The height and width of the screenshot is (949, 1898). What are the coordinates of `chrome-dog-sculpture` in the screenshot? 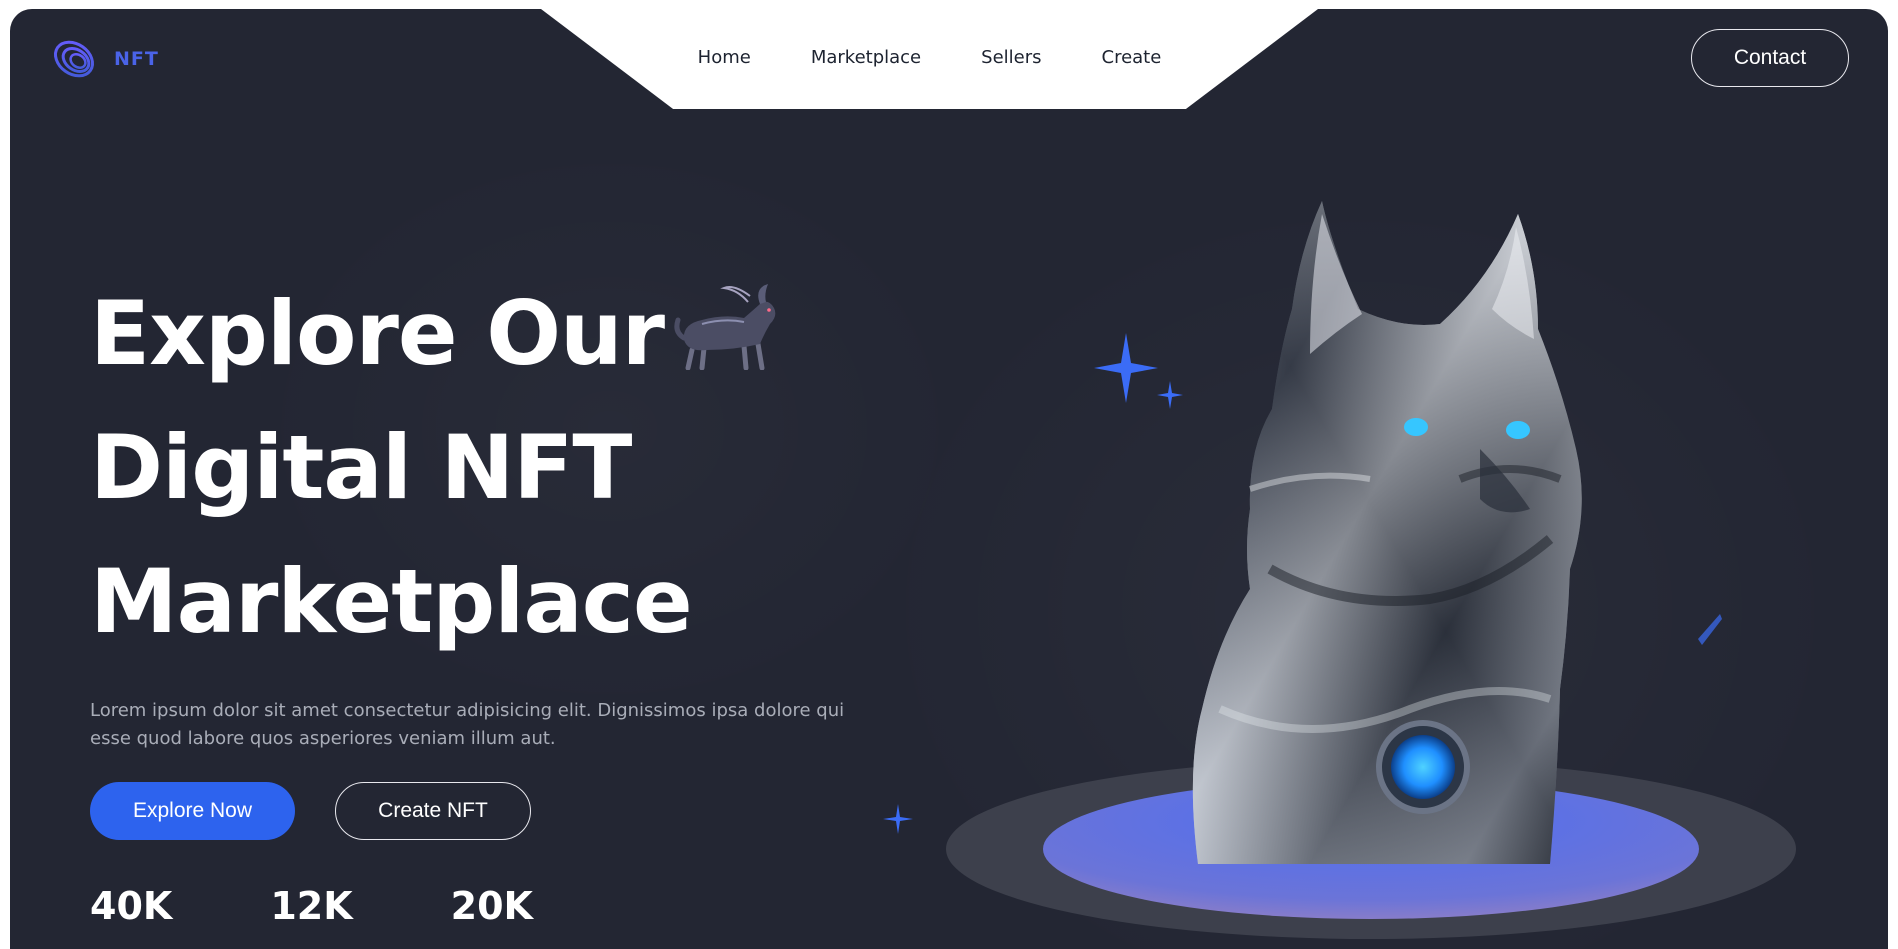 It's located at (1387, 532).